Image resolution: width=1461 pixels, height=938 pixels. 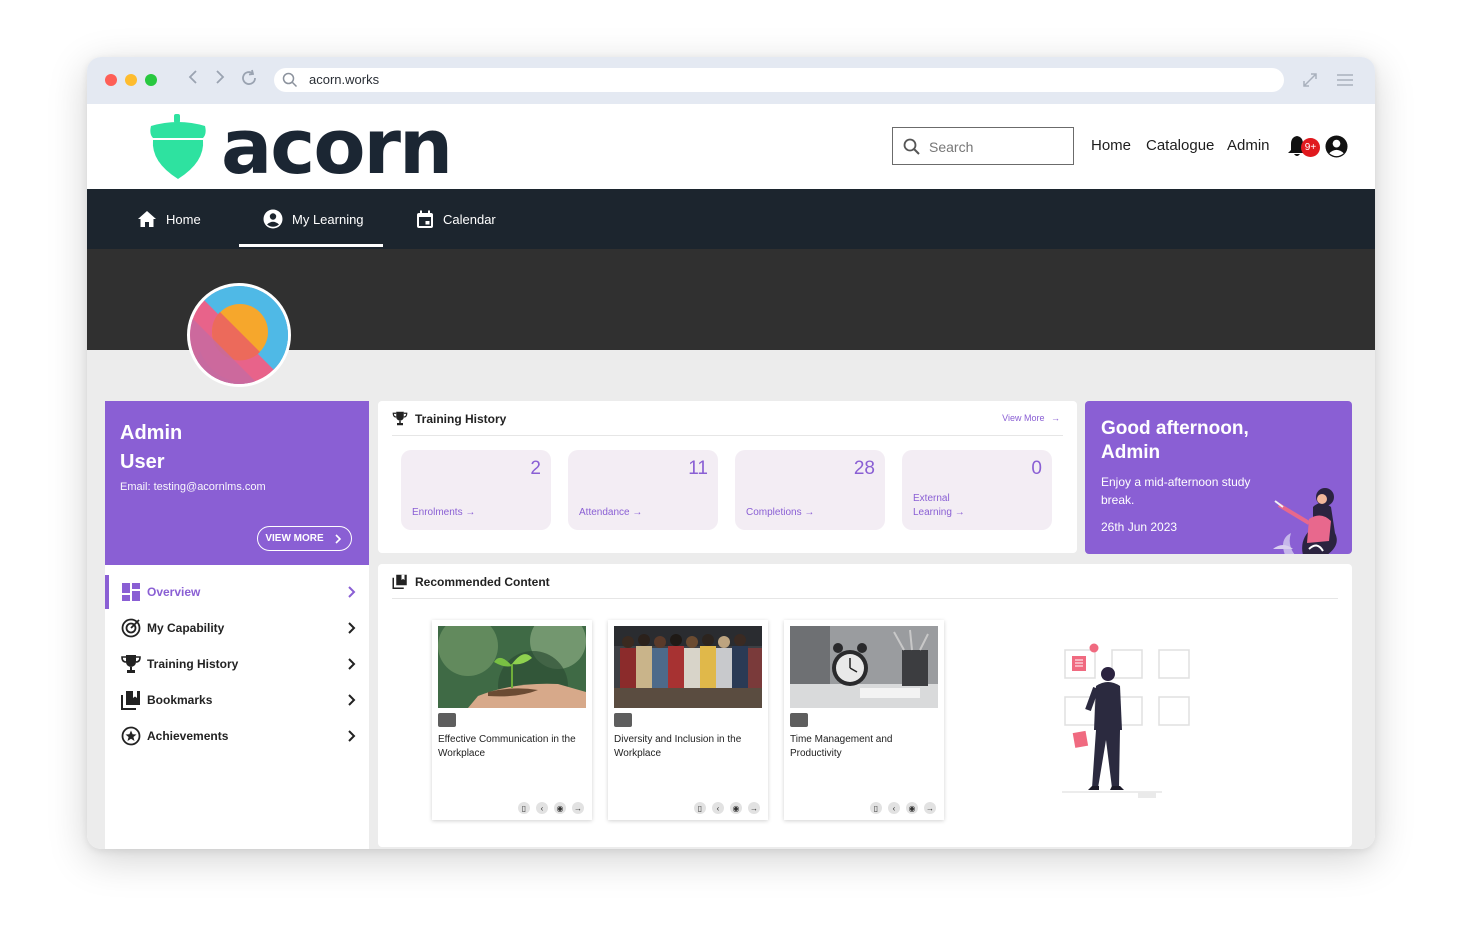 What do you see at coordinates (1310, 82) in the screenshot?
I see `expand-icon` at bounding box center [1310, 82].